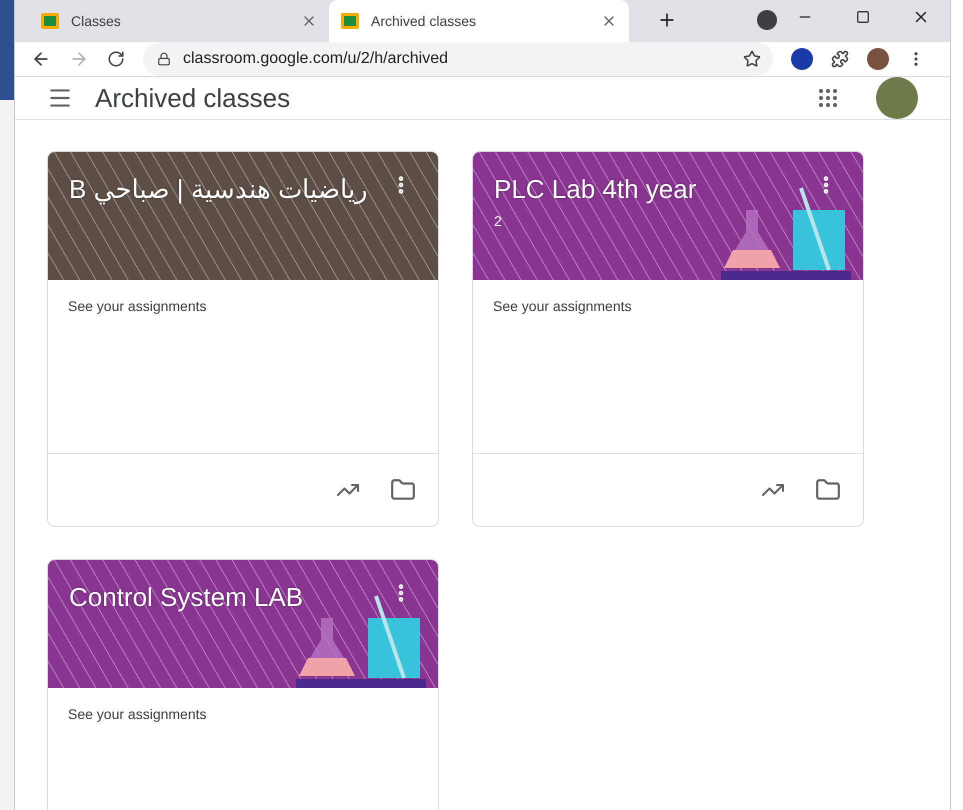 This screenshot has height=810, width=963. What do you see at coordinates (498, 221) in the screenshot?
I see `class-section: 2` at bounding box center [498, 221].